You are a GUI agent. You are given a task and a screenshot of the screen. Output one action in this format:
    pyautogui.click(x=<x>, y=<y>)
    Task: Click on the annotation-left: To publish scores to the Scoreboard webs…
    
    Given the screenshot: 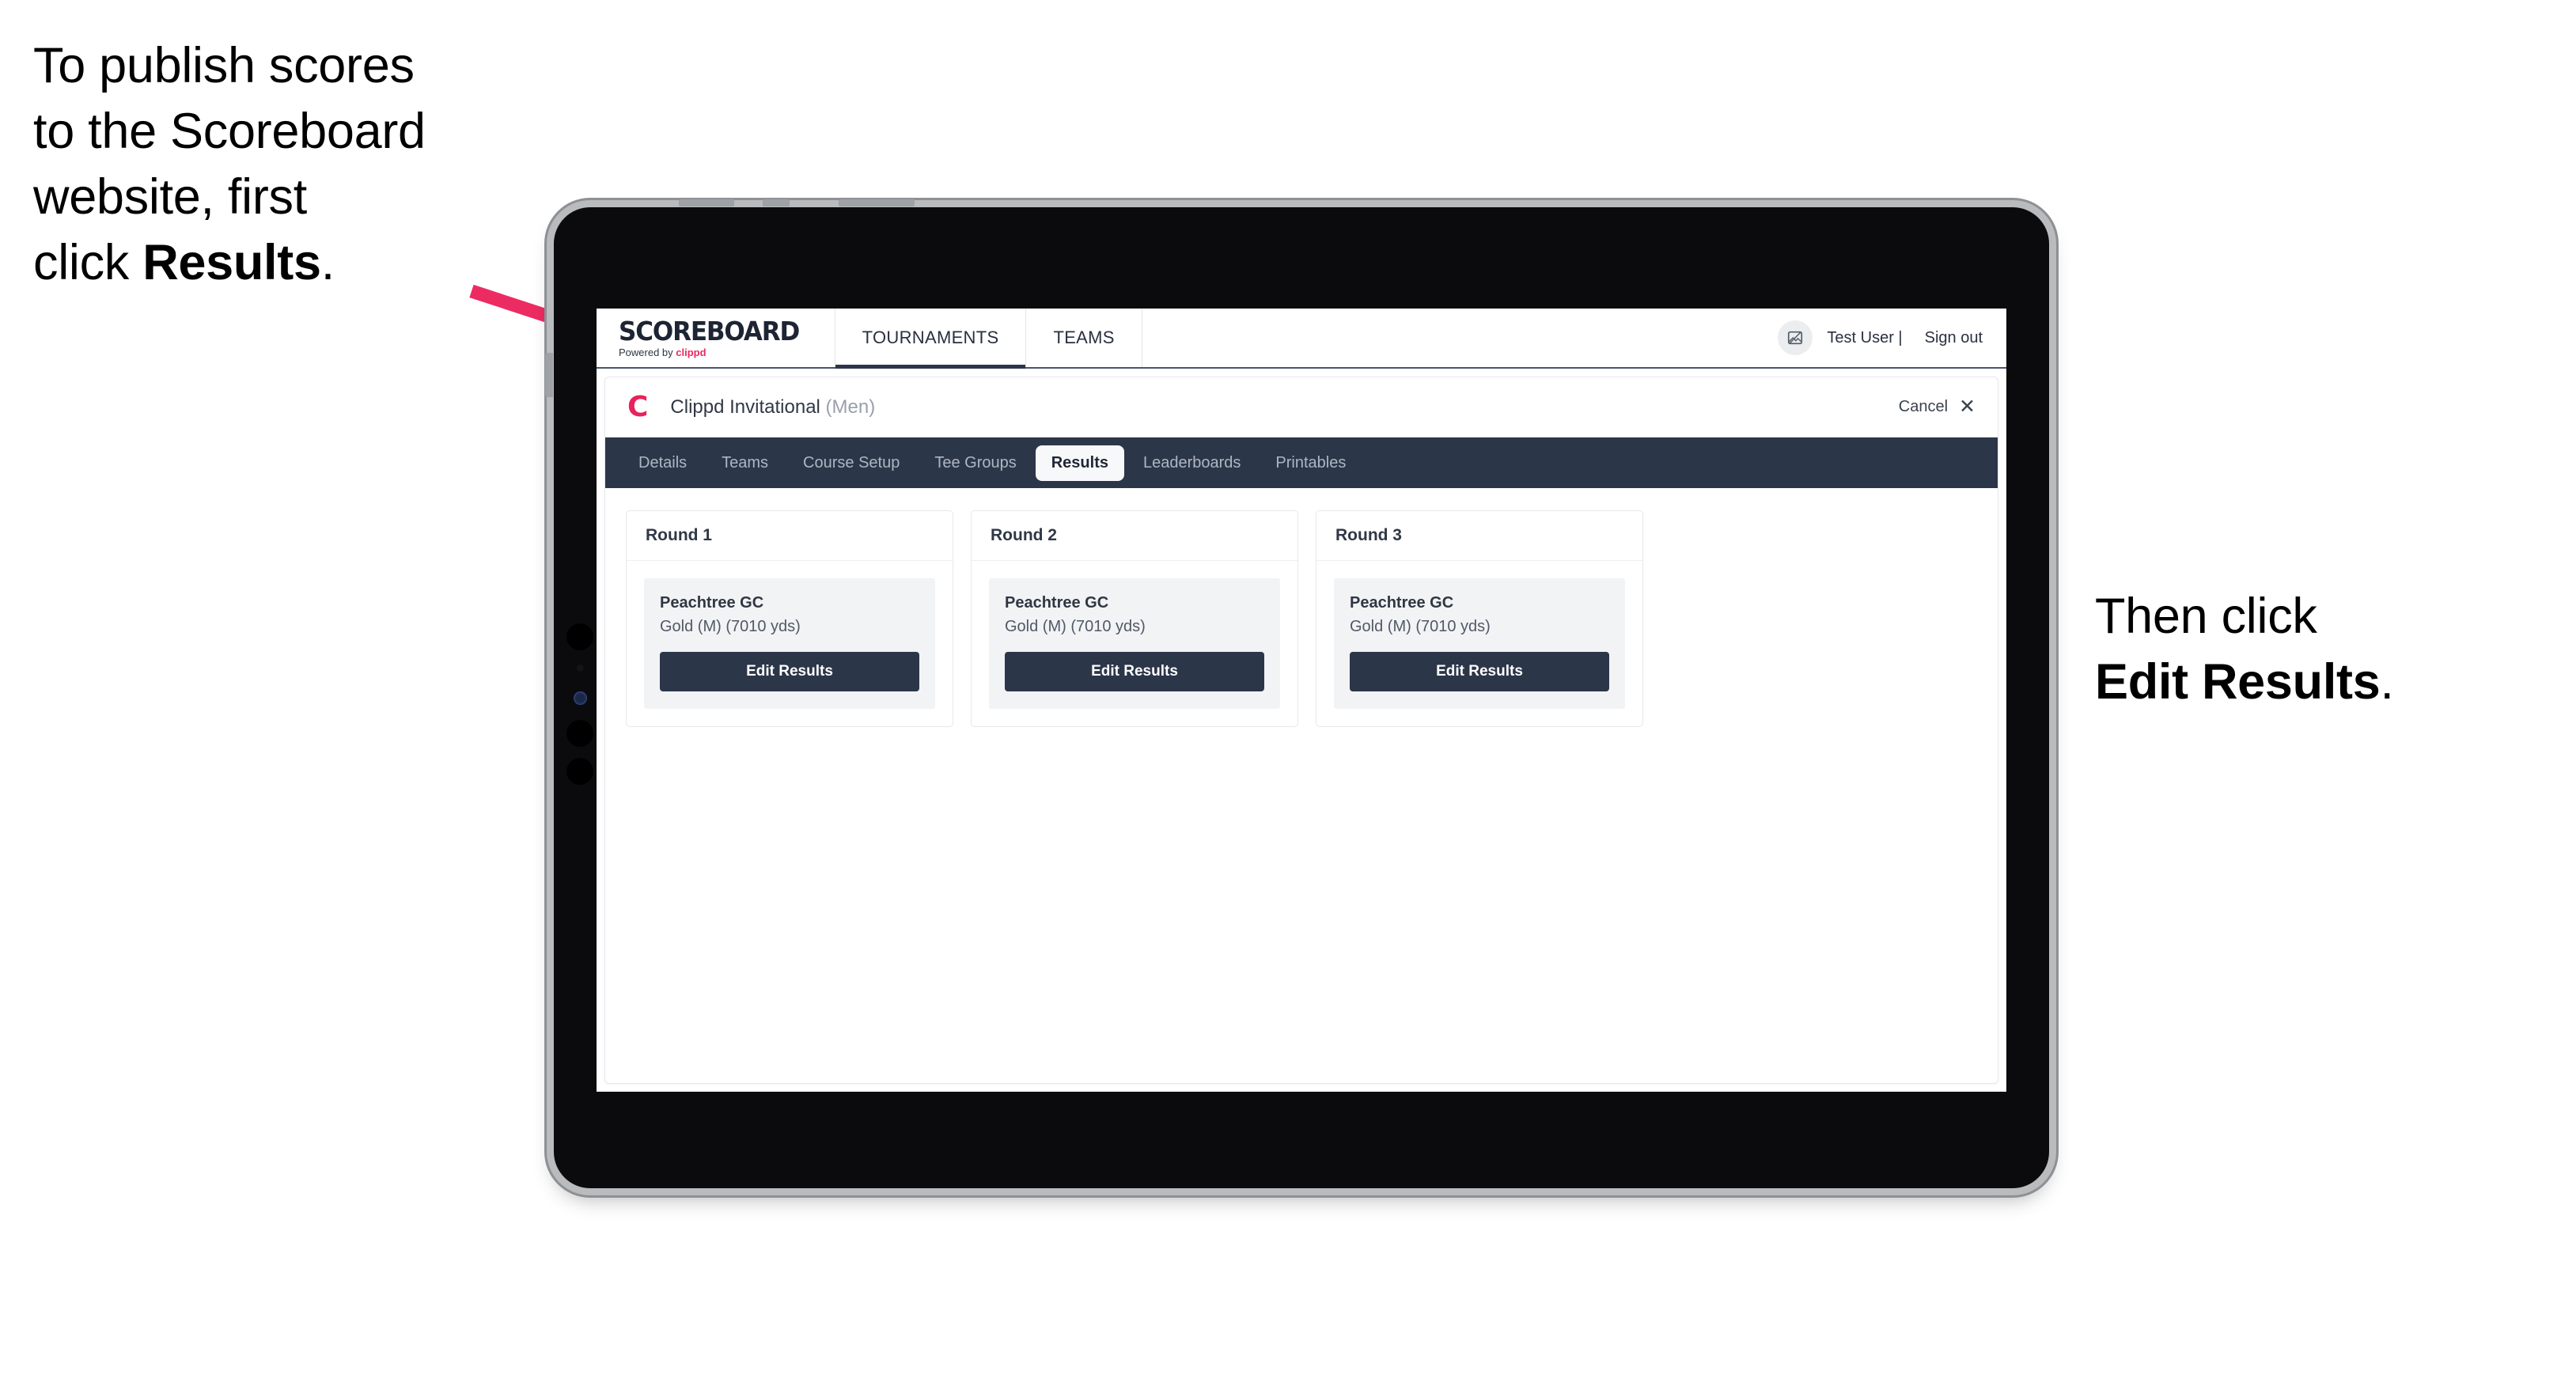 What is the action you would take?
    pyautogui.click(x=310, y=165)
    